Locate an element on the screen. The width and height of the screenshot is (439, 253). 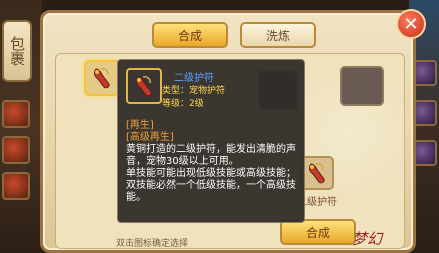
bag-tab: 包裹 is located at coordinates (17, 51).